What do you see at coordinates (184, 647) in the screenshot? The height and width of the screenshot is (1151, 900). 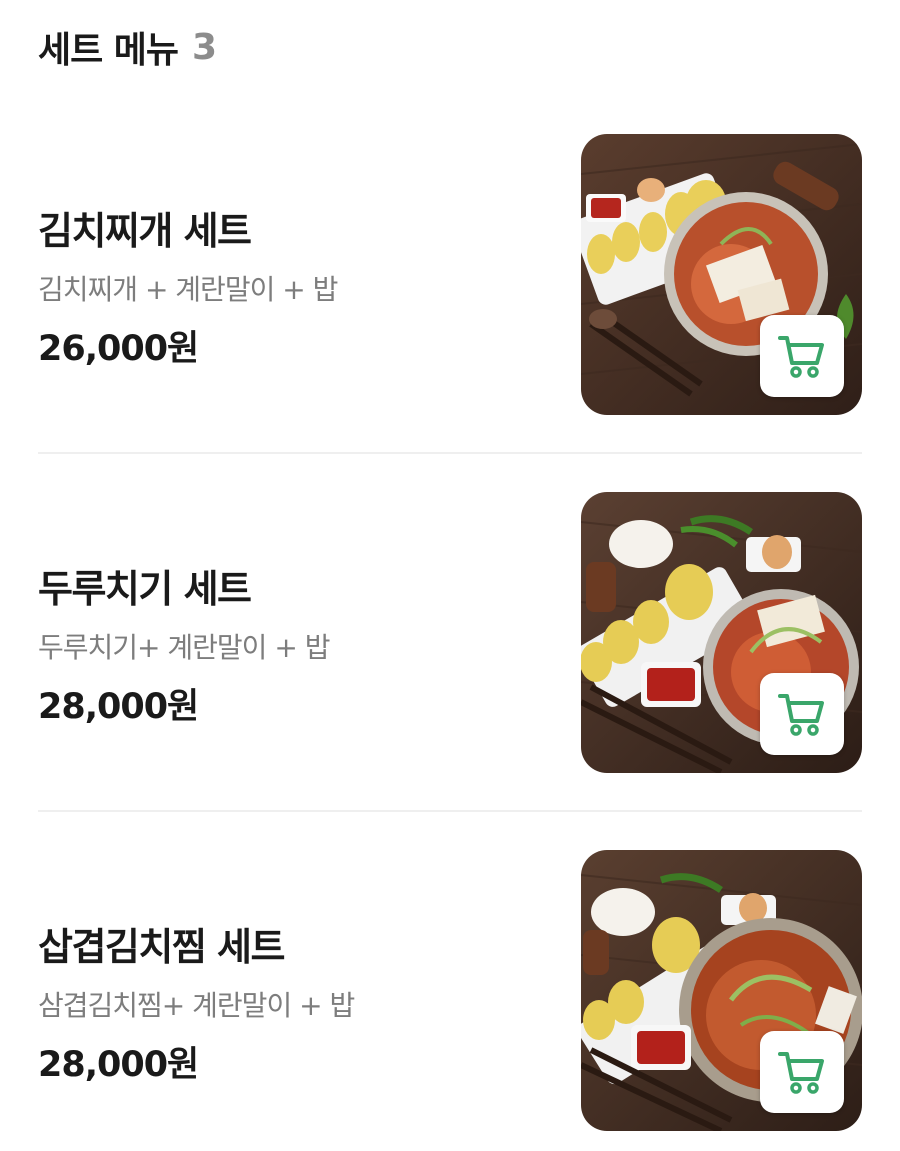 I see `menu-item-description: 두루치기+ 계란말이 + 밥` at bounding box center [184, 647].